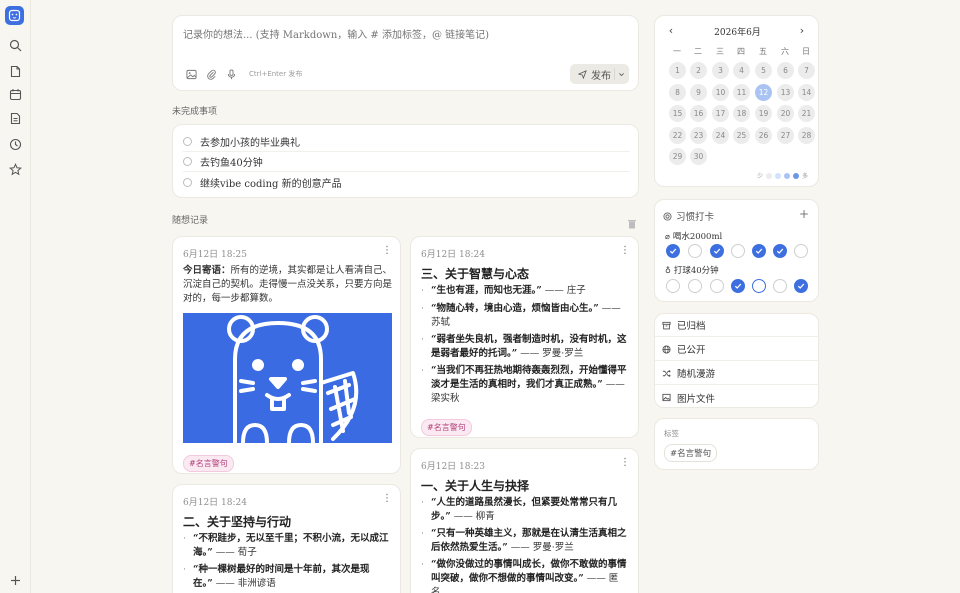 The height and width of the screenshot is (593, 960). What do you see at coordinates (677, 135) in the screenshot?
I see `calendar-day: 22` at bounding box center [677, 135].